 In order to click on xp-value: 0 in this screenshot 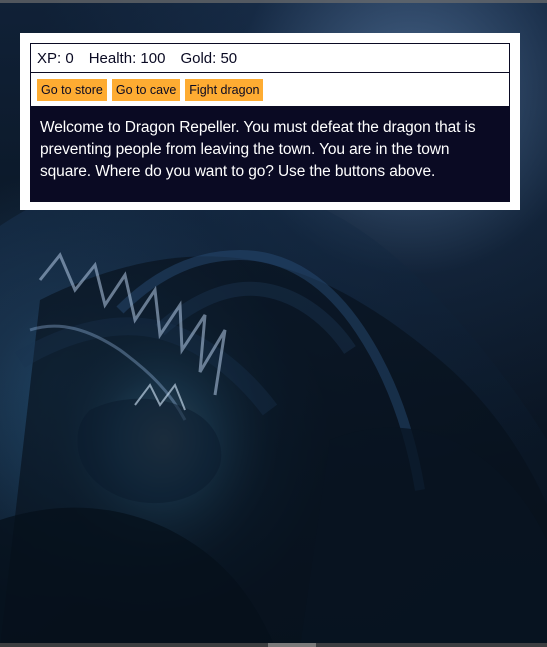, I will do `click(69, 58)`.